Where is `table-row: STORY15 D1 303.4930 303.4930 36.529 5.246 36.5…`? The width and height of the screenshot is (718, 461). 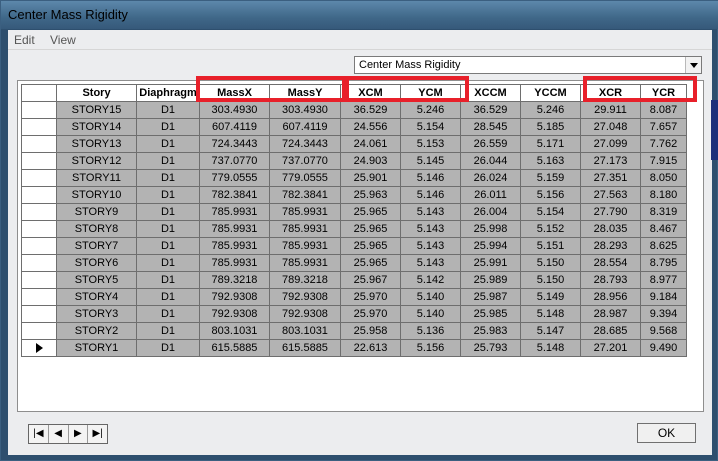
table-row: STORY15 D1 303.4930 303.4930 36.529 5.246 36.5… is located at coordinates (354, 110).